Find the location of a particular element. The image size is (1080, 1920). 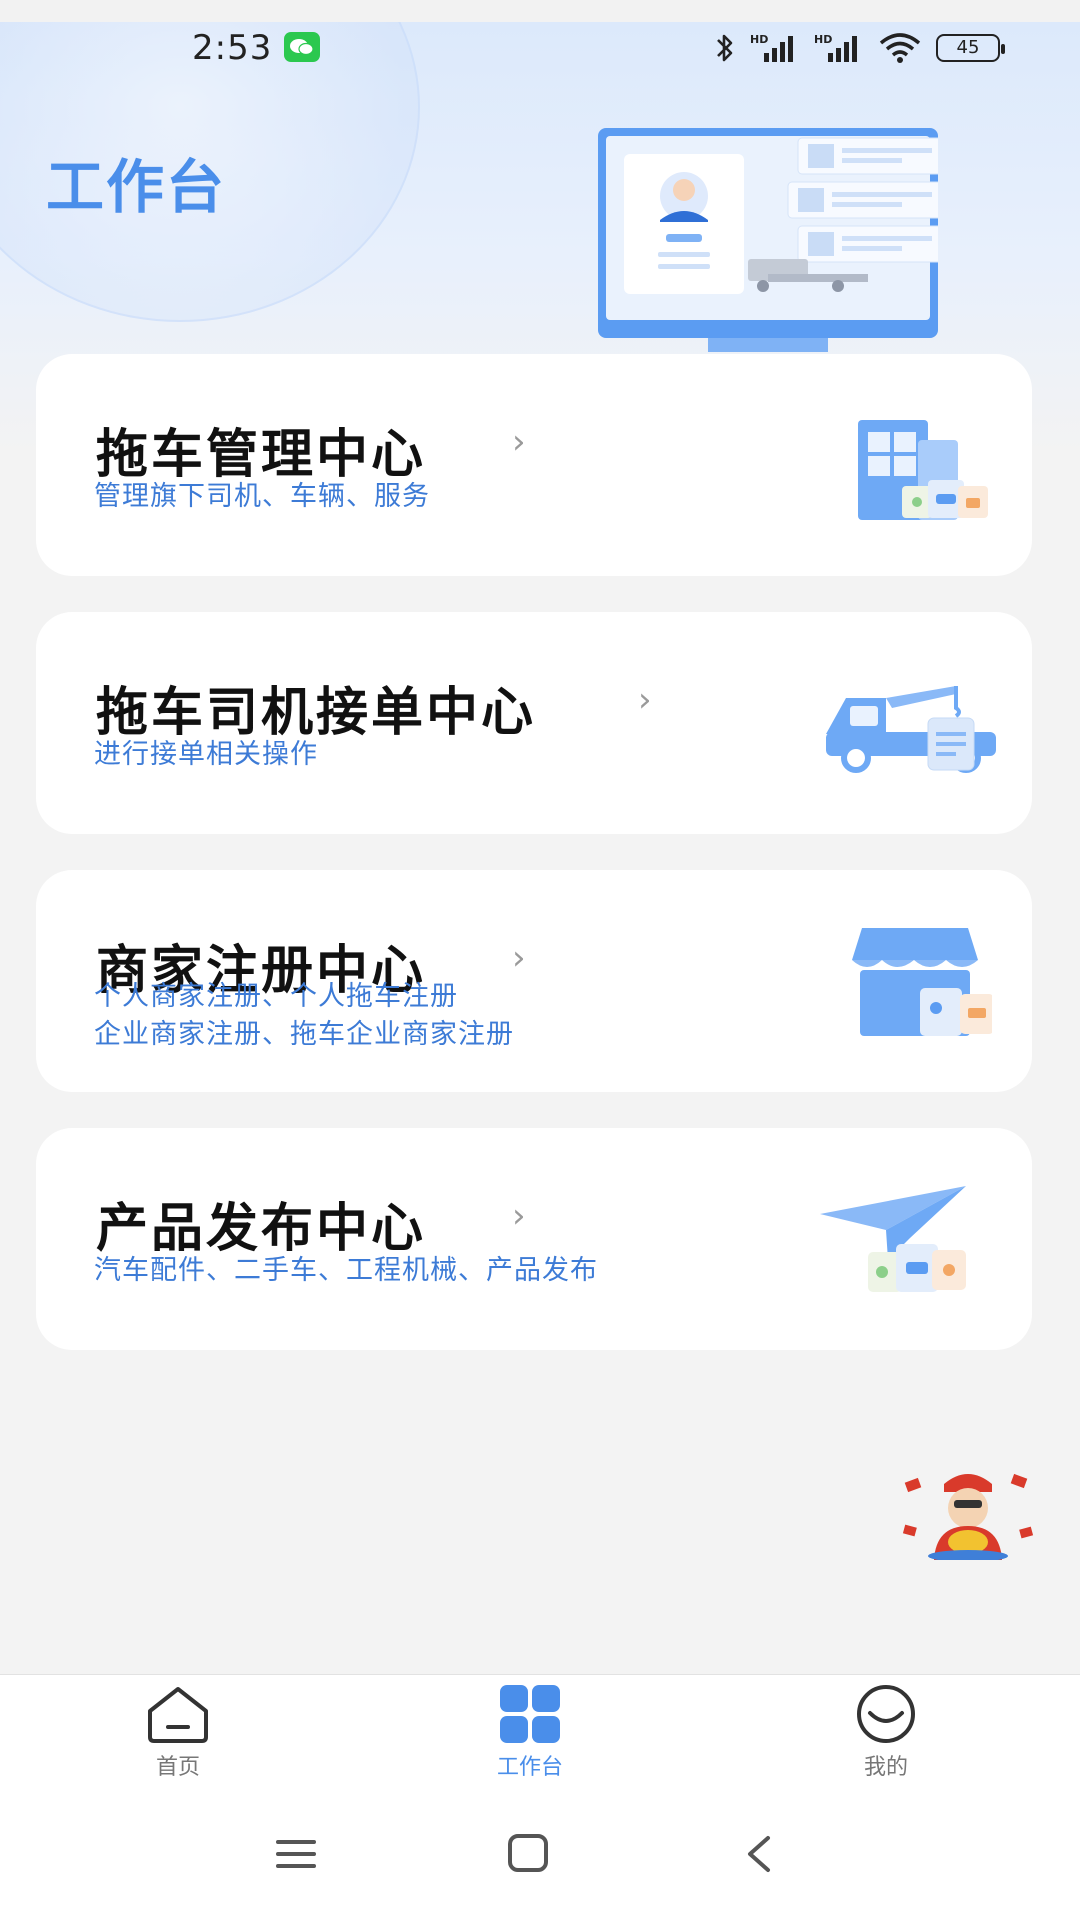

monitor-illustration is located at coordinates (768, 240).